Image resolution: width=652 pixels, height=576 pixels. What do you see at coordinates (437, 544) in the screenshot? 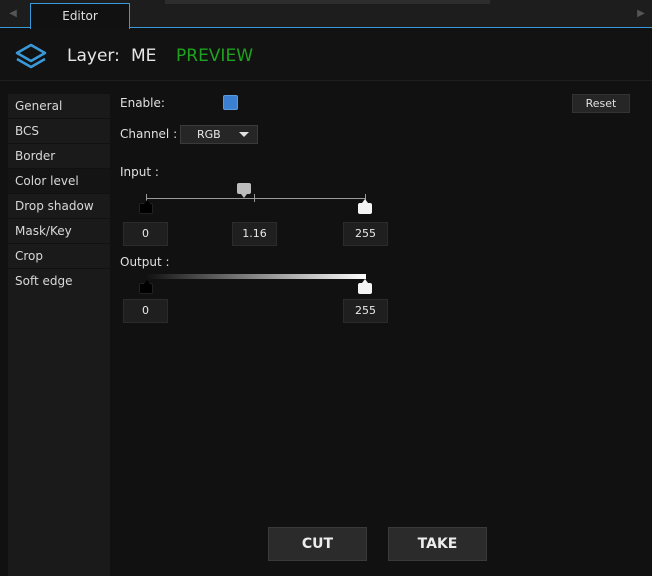
I see `take-button: TAKE` at bounding box center [437, 544].